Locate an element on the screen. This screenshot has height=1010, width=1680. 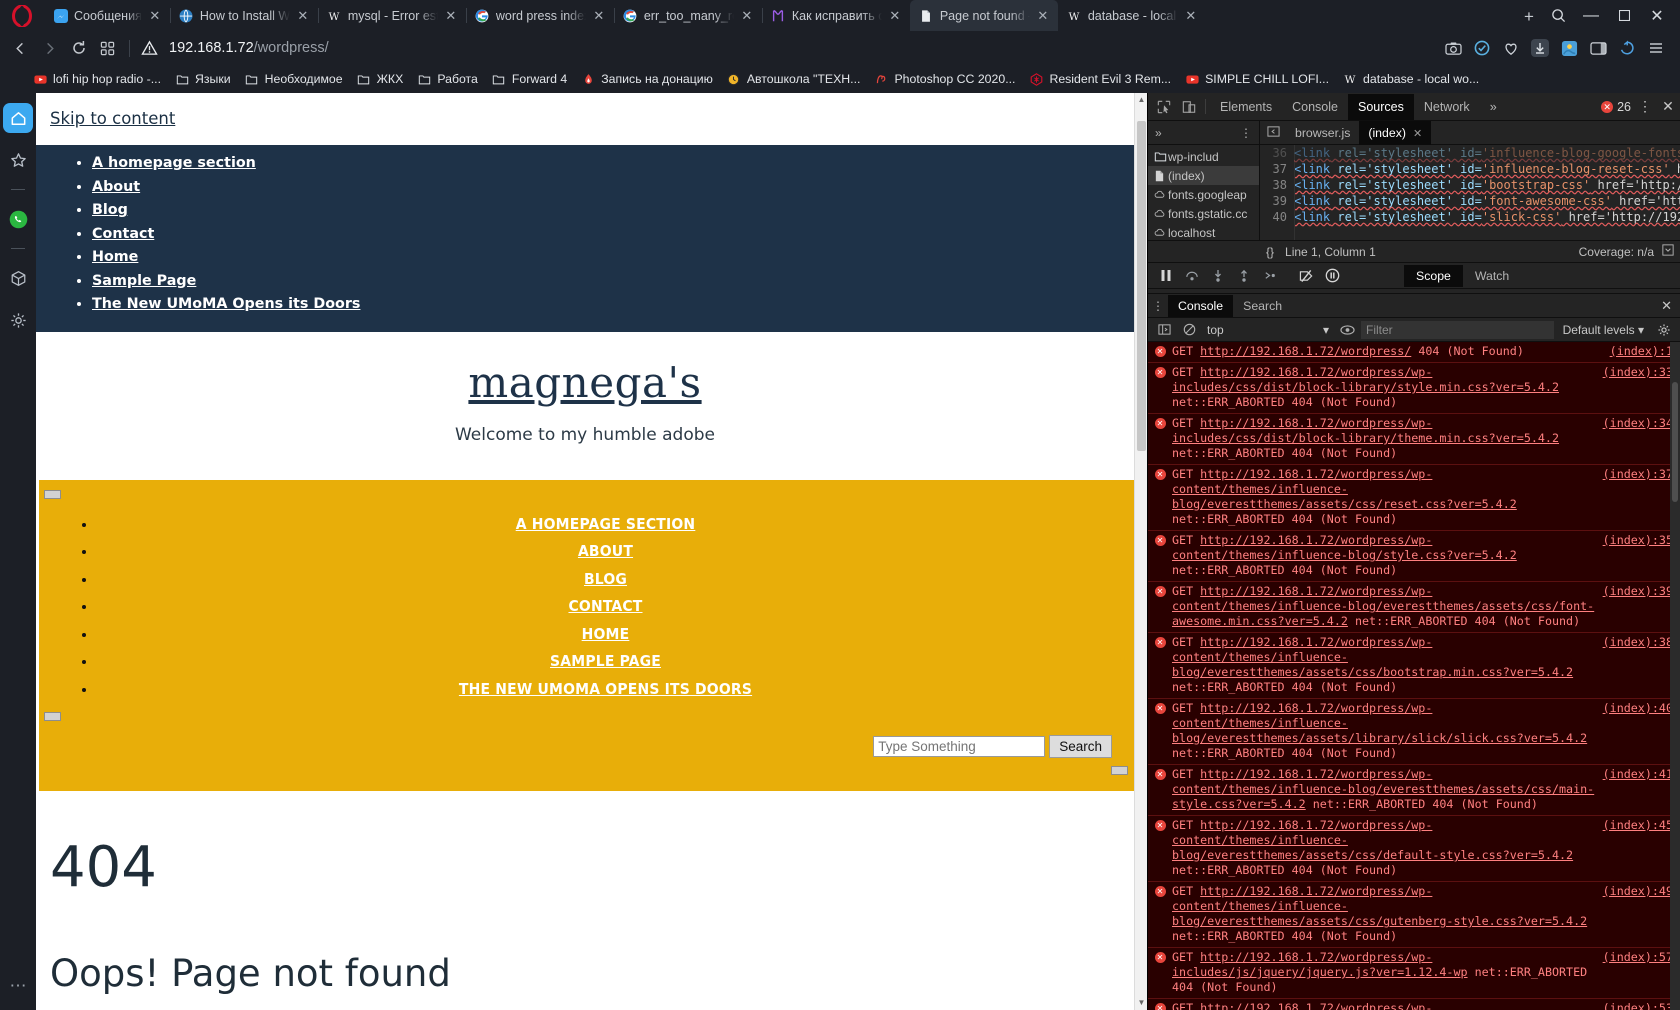
page-scroll-thumb is located at coordinates (1141, 286).